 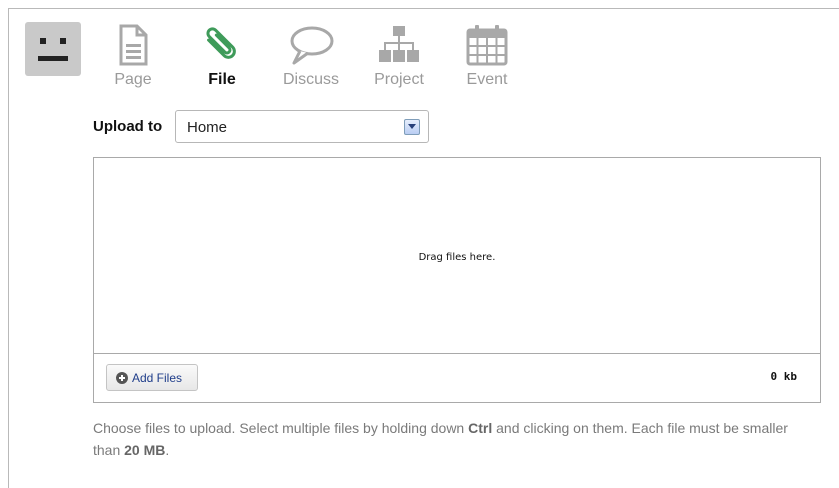 I want to click on paperclip-icon, so click(x=222, y=45).